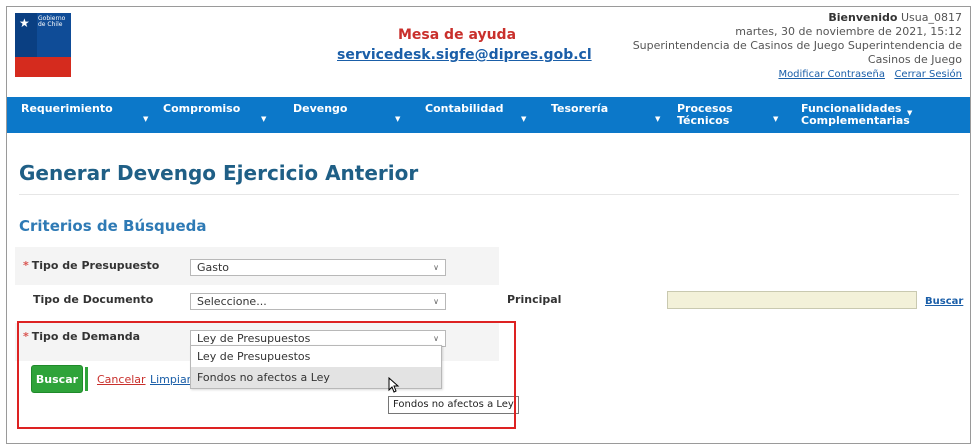 This screenshot has width=977, height=446. Describe the element at coordinates (67, 108) in the screenshot. I see `nav-label: Requerimiento` at that location.